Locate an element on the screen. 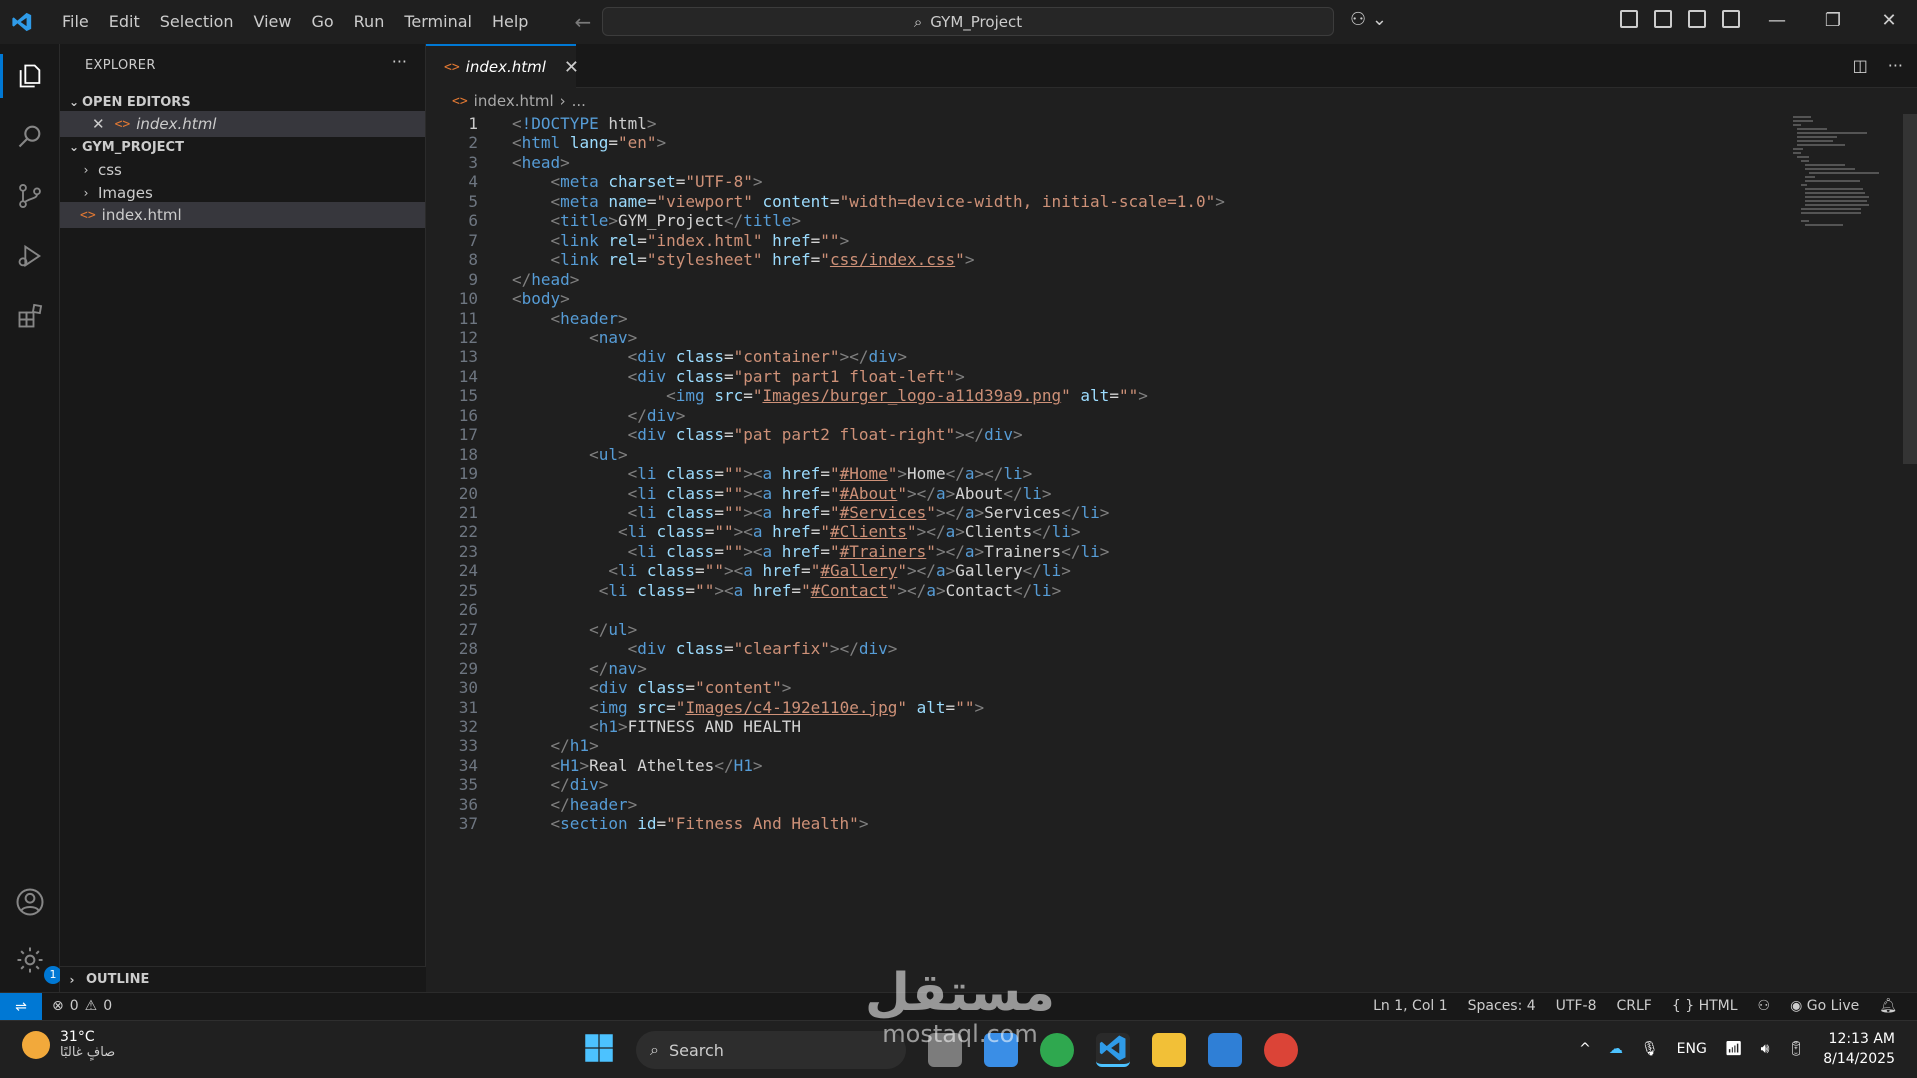  language-mode: { } HTML is located at coordinates (1705, 1006).